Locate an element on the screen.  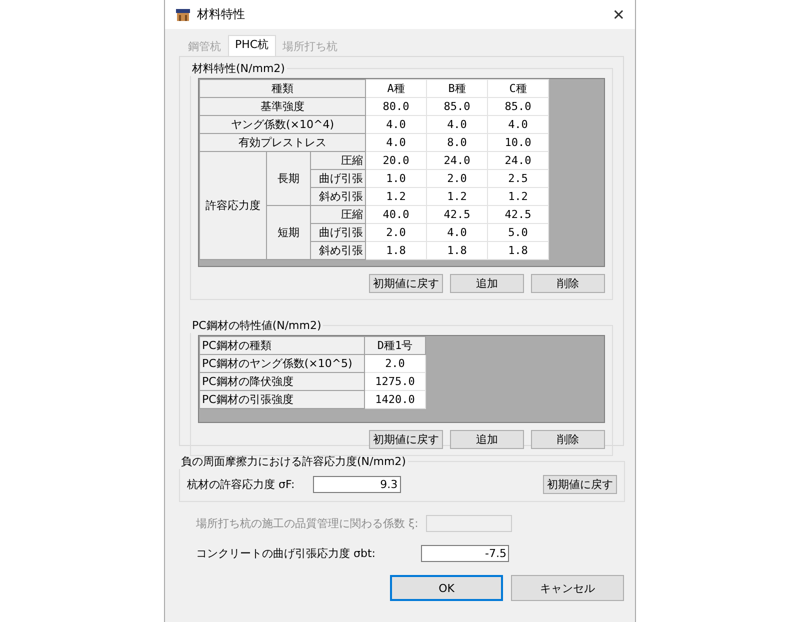
group-title: 材料特性(N/mm2) is located at coordinates (238, 68).